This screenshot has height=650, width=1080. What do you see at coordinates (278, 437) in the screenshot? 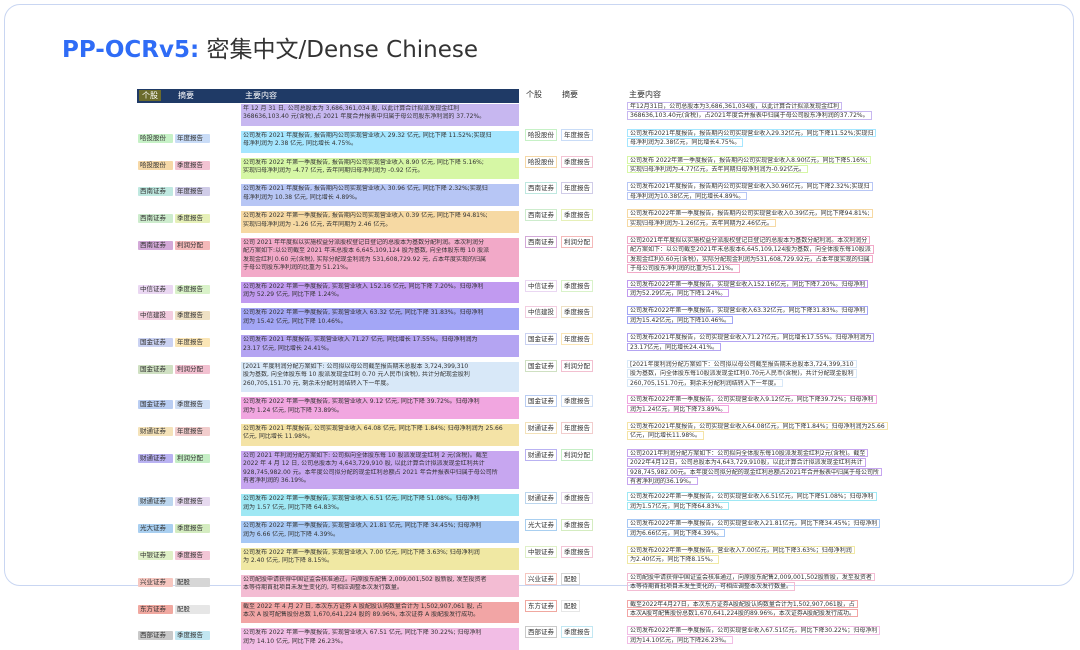
I see `image-content-line: 亿元, 同比增长 11.98%。` at bounding box center [278, 437].